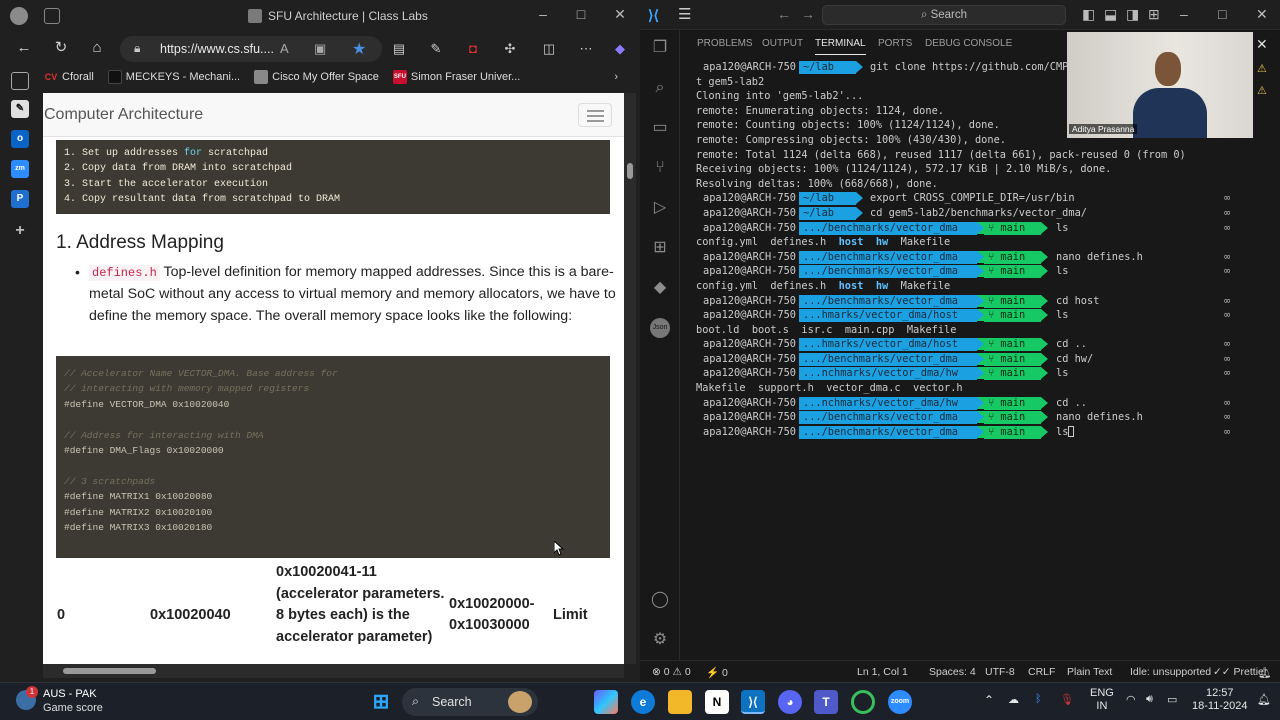 The image size is (1280, 720). What do you see at coordinates (69, 77) in the screenshot?
I see `bookmark-cforall: CV Cforall` at bounding box center [69, 77].